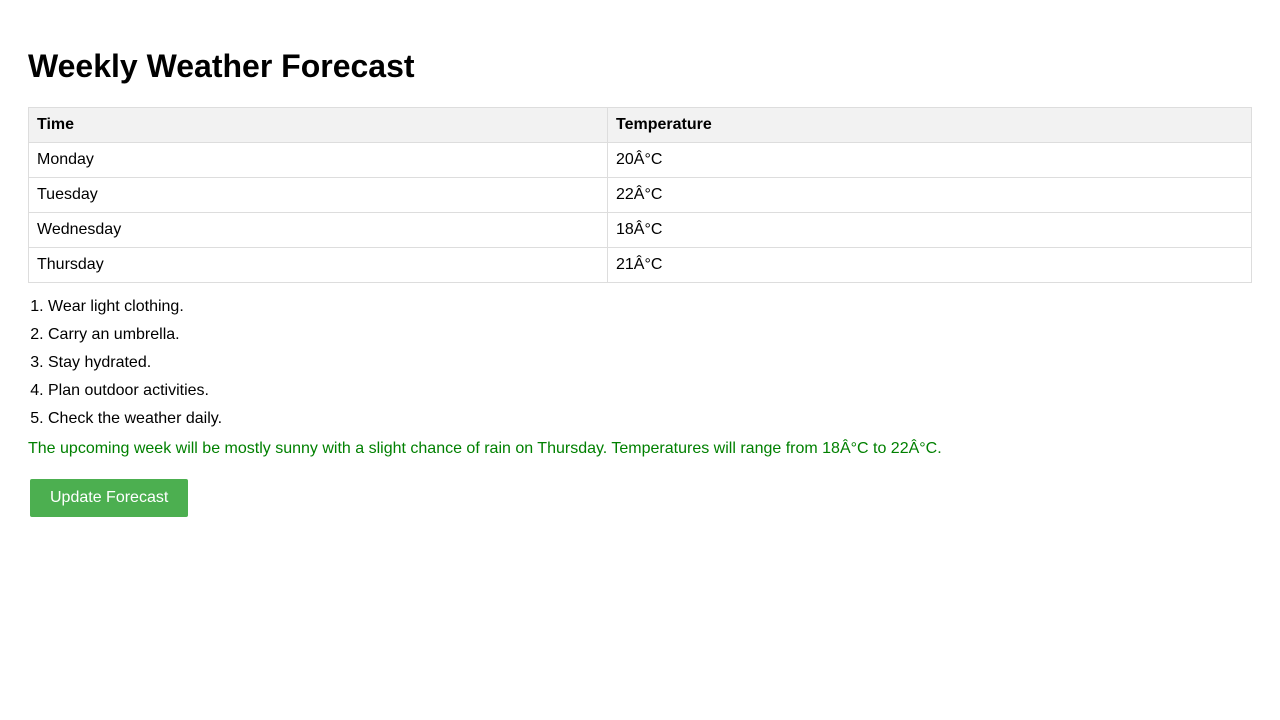 Image resolution: width=1280 pixels, height=720 pixels. What do you see at coordinates (929, 265) in the screenshot?
I see `temperature-cell: 21Â°C` at bounding box center [929, 265].